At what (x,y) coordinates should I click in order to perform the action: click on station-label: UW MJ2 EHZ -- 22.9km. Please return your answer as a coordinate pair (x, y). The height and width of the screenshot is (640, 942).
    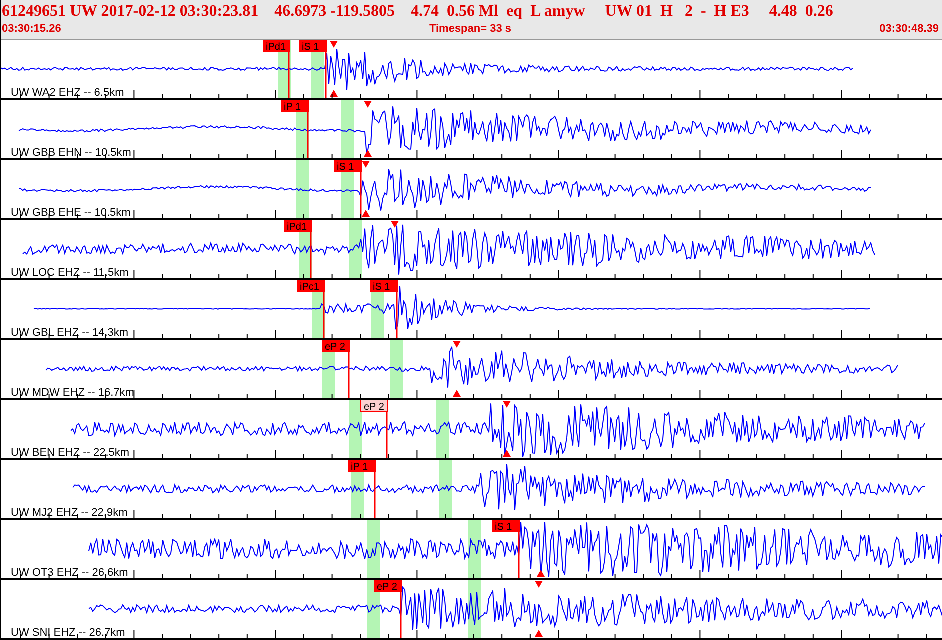
    Looking at the image, I should click on (69, 513).